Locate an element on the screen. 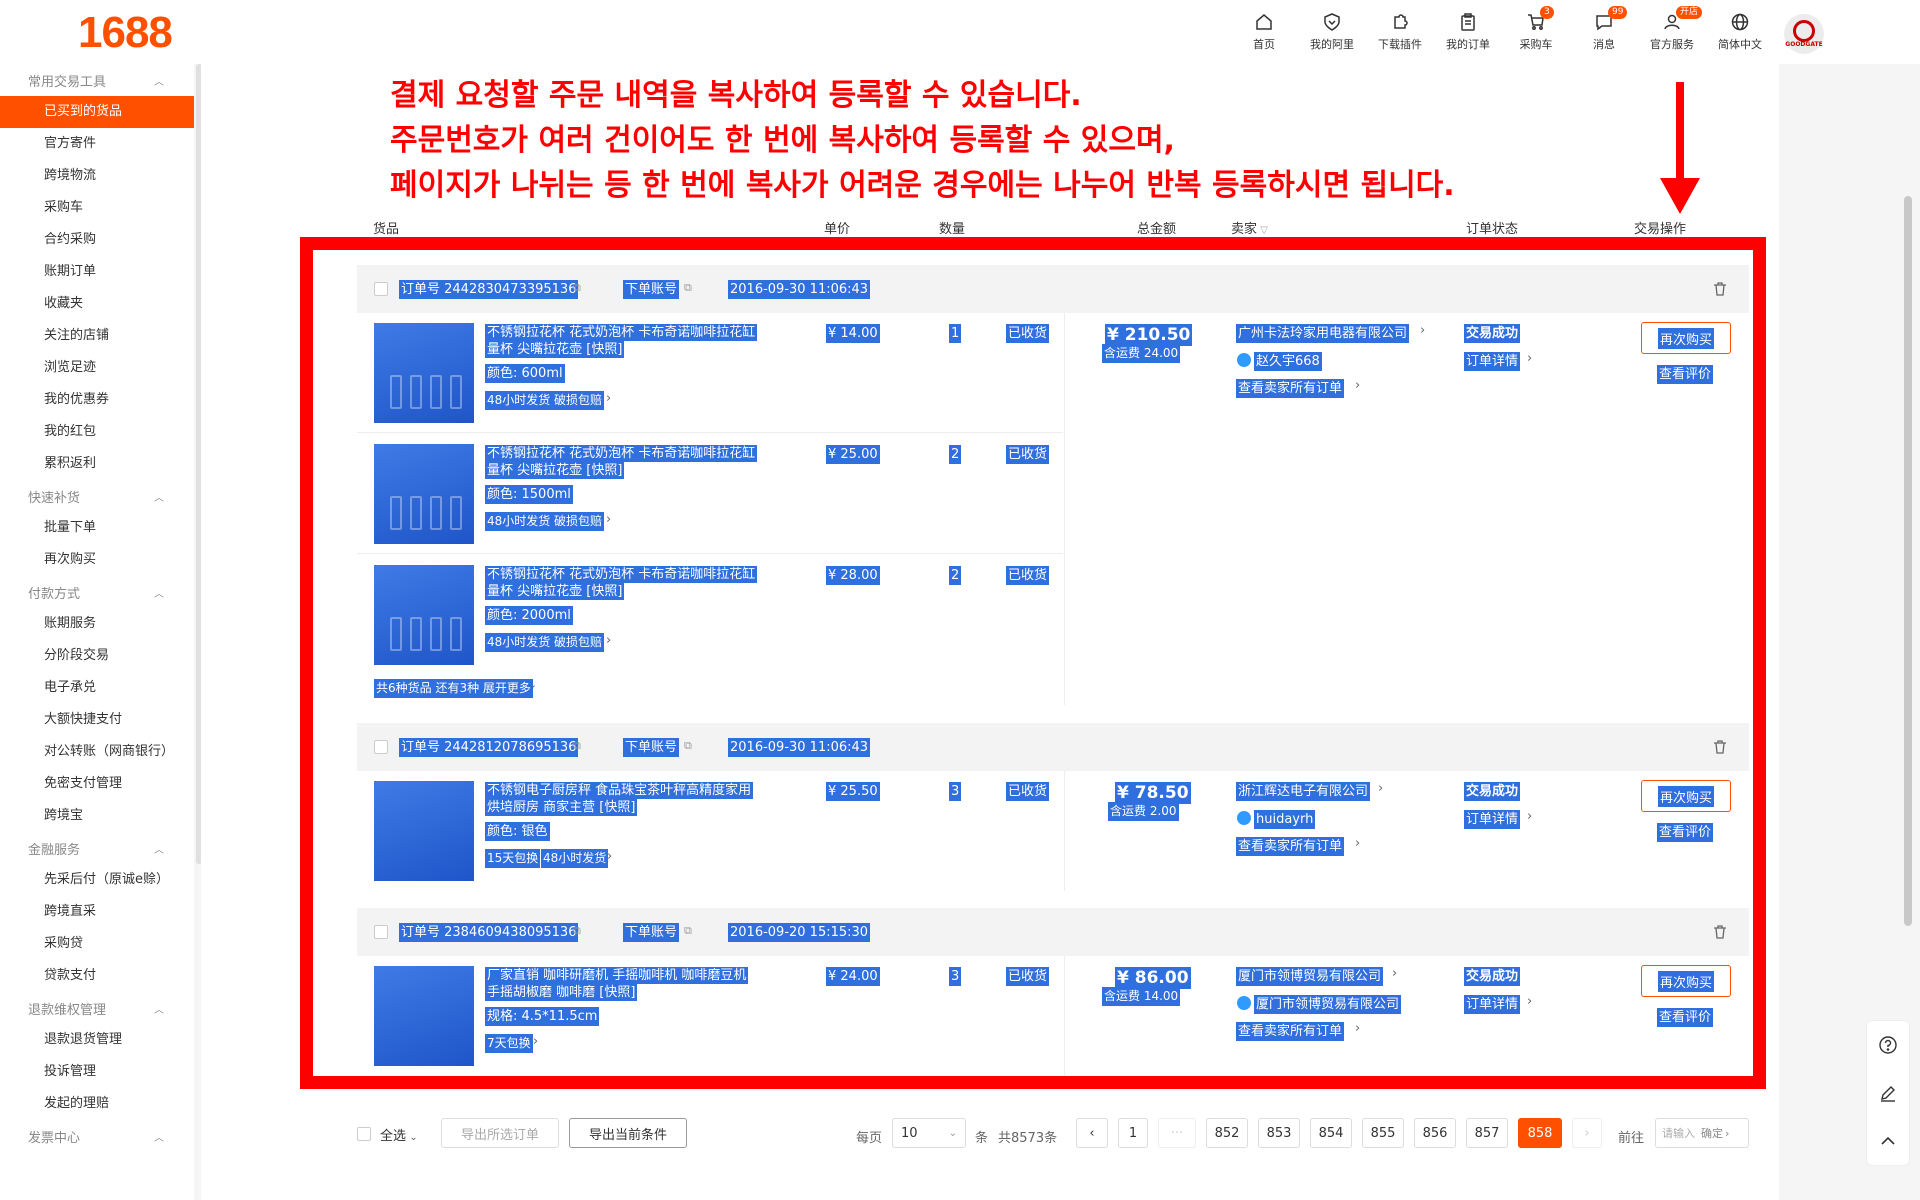 The height and width of the screenshot is (1200, 1920). col-seller: 卖家 ▽ is located at coordinates (1249, 227).